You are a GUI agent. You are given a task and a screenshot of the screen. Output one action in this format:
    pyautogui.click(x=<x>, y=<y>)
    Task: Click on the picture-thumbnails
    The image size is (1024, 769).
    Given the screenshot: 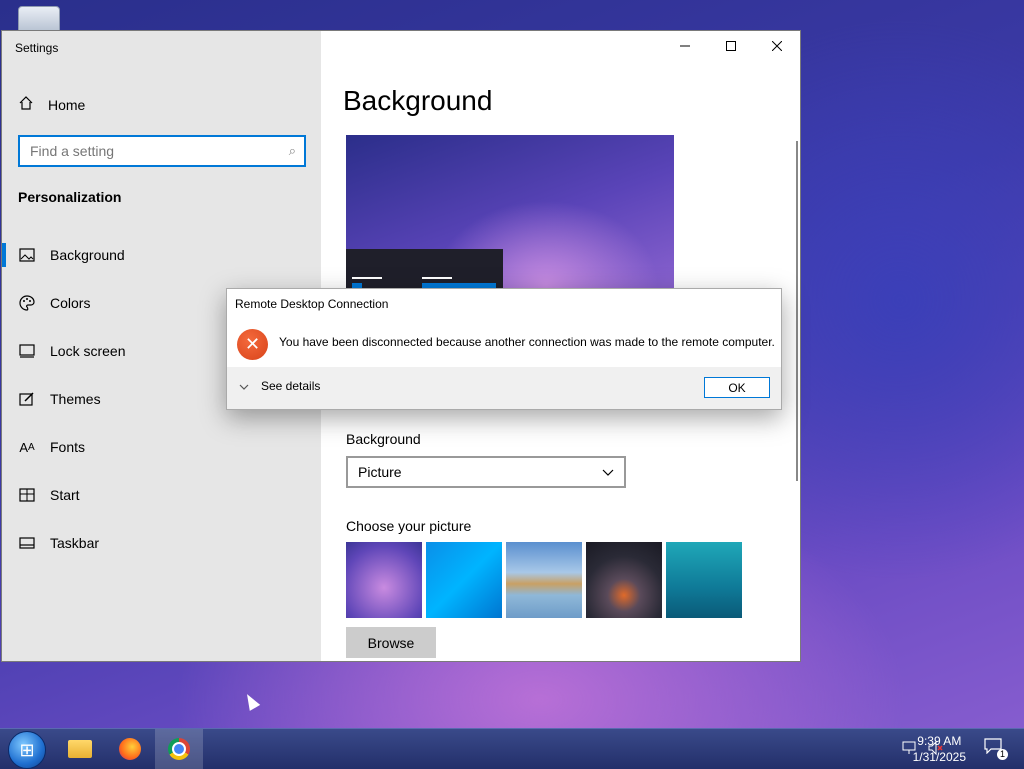 What is the action you would take?
    pyautogui.click(x=544, y=580)
    